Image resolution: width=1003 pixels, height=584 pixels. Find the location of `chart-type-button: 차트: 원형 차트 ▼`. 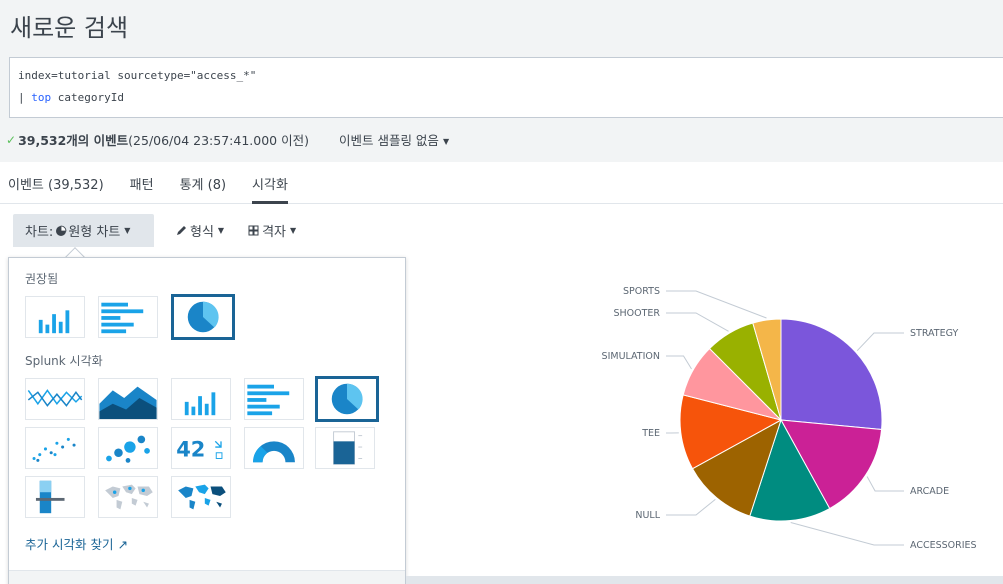

chart-type-button: 차트: 원형 차트 ▼ is located at coordinates (83, 230).